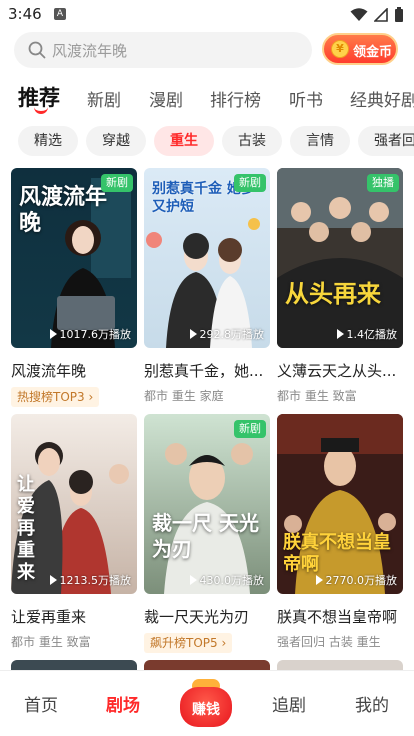 The width and height of the screenshot is (414, 736). I want to click on drama-card: 从头再来 独播 1.4亿播放 义薄云天之从头... 都市 重生 致富, so click(340, 286).